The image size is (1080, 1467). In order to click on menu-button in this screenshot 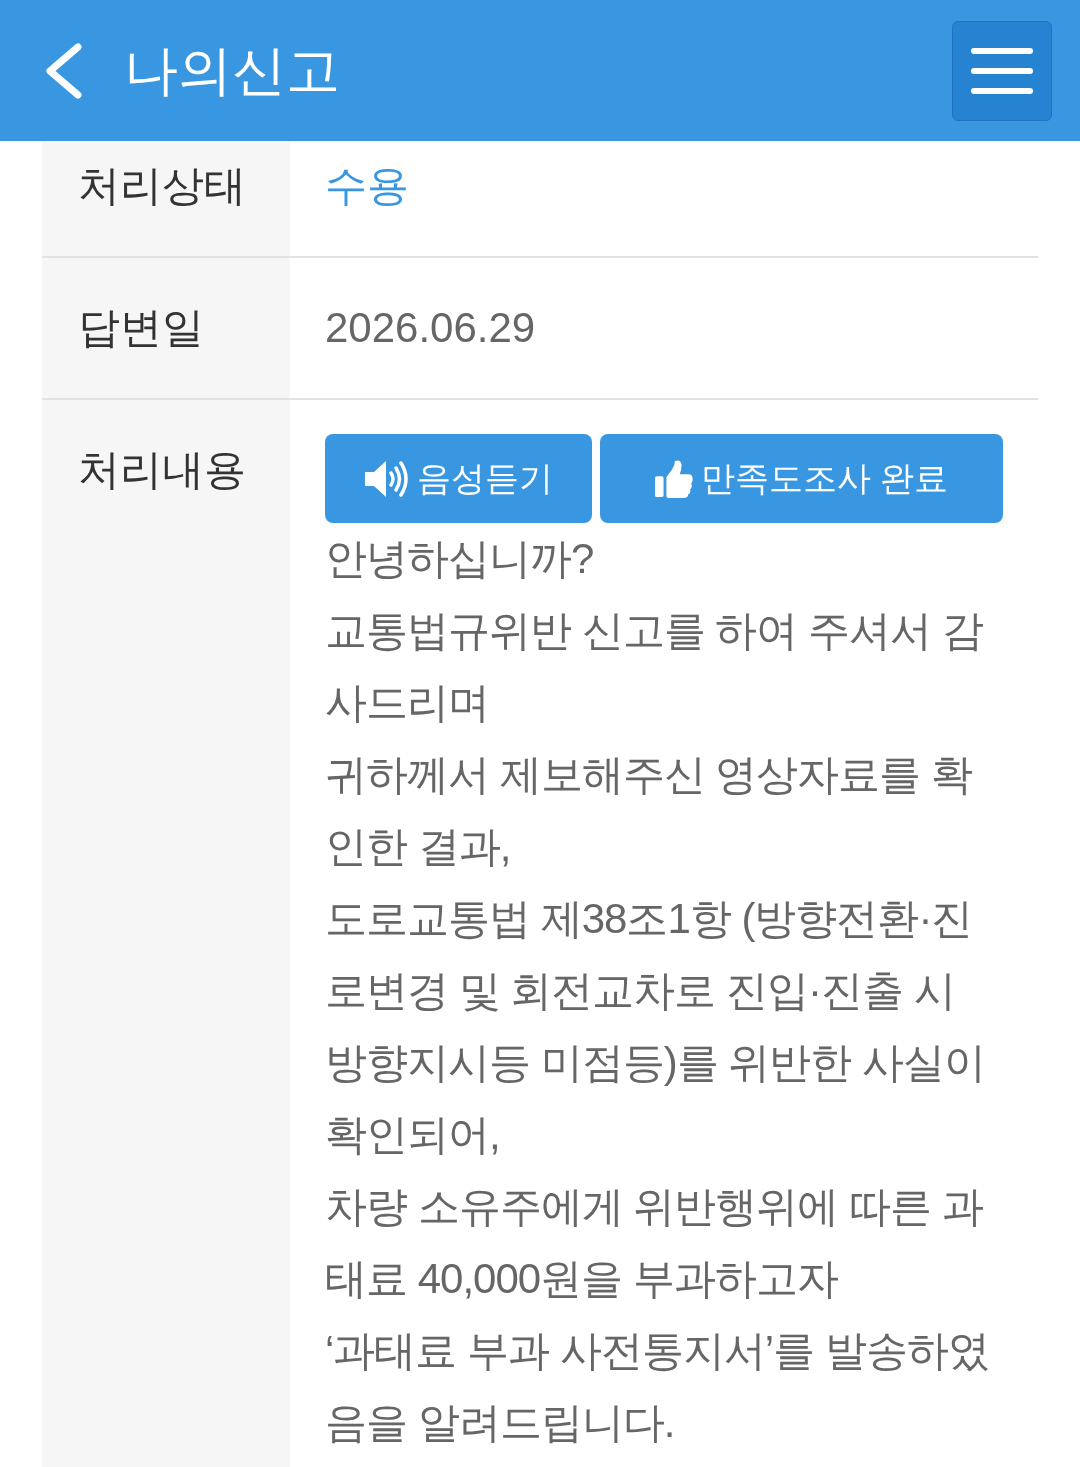, I will do `click(1002, 70)`.